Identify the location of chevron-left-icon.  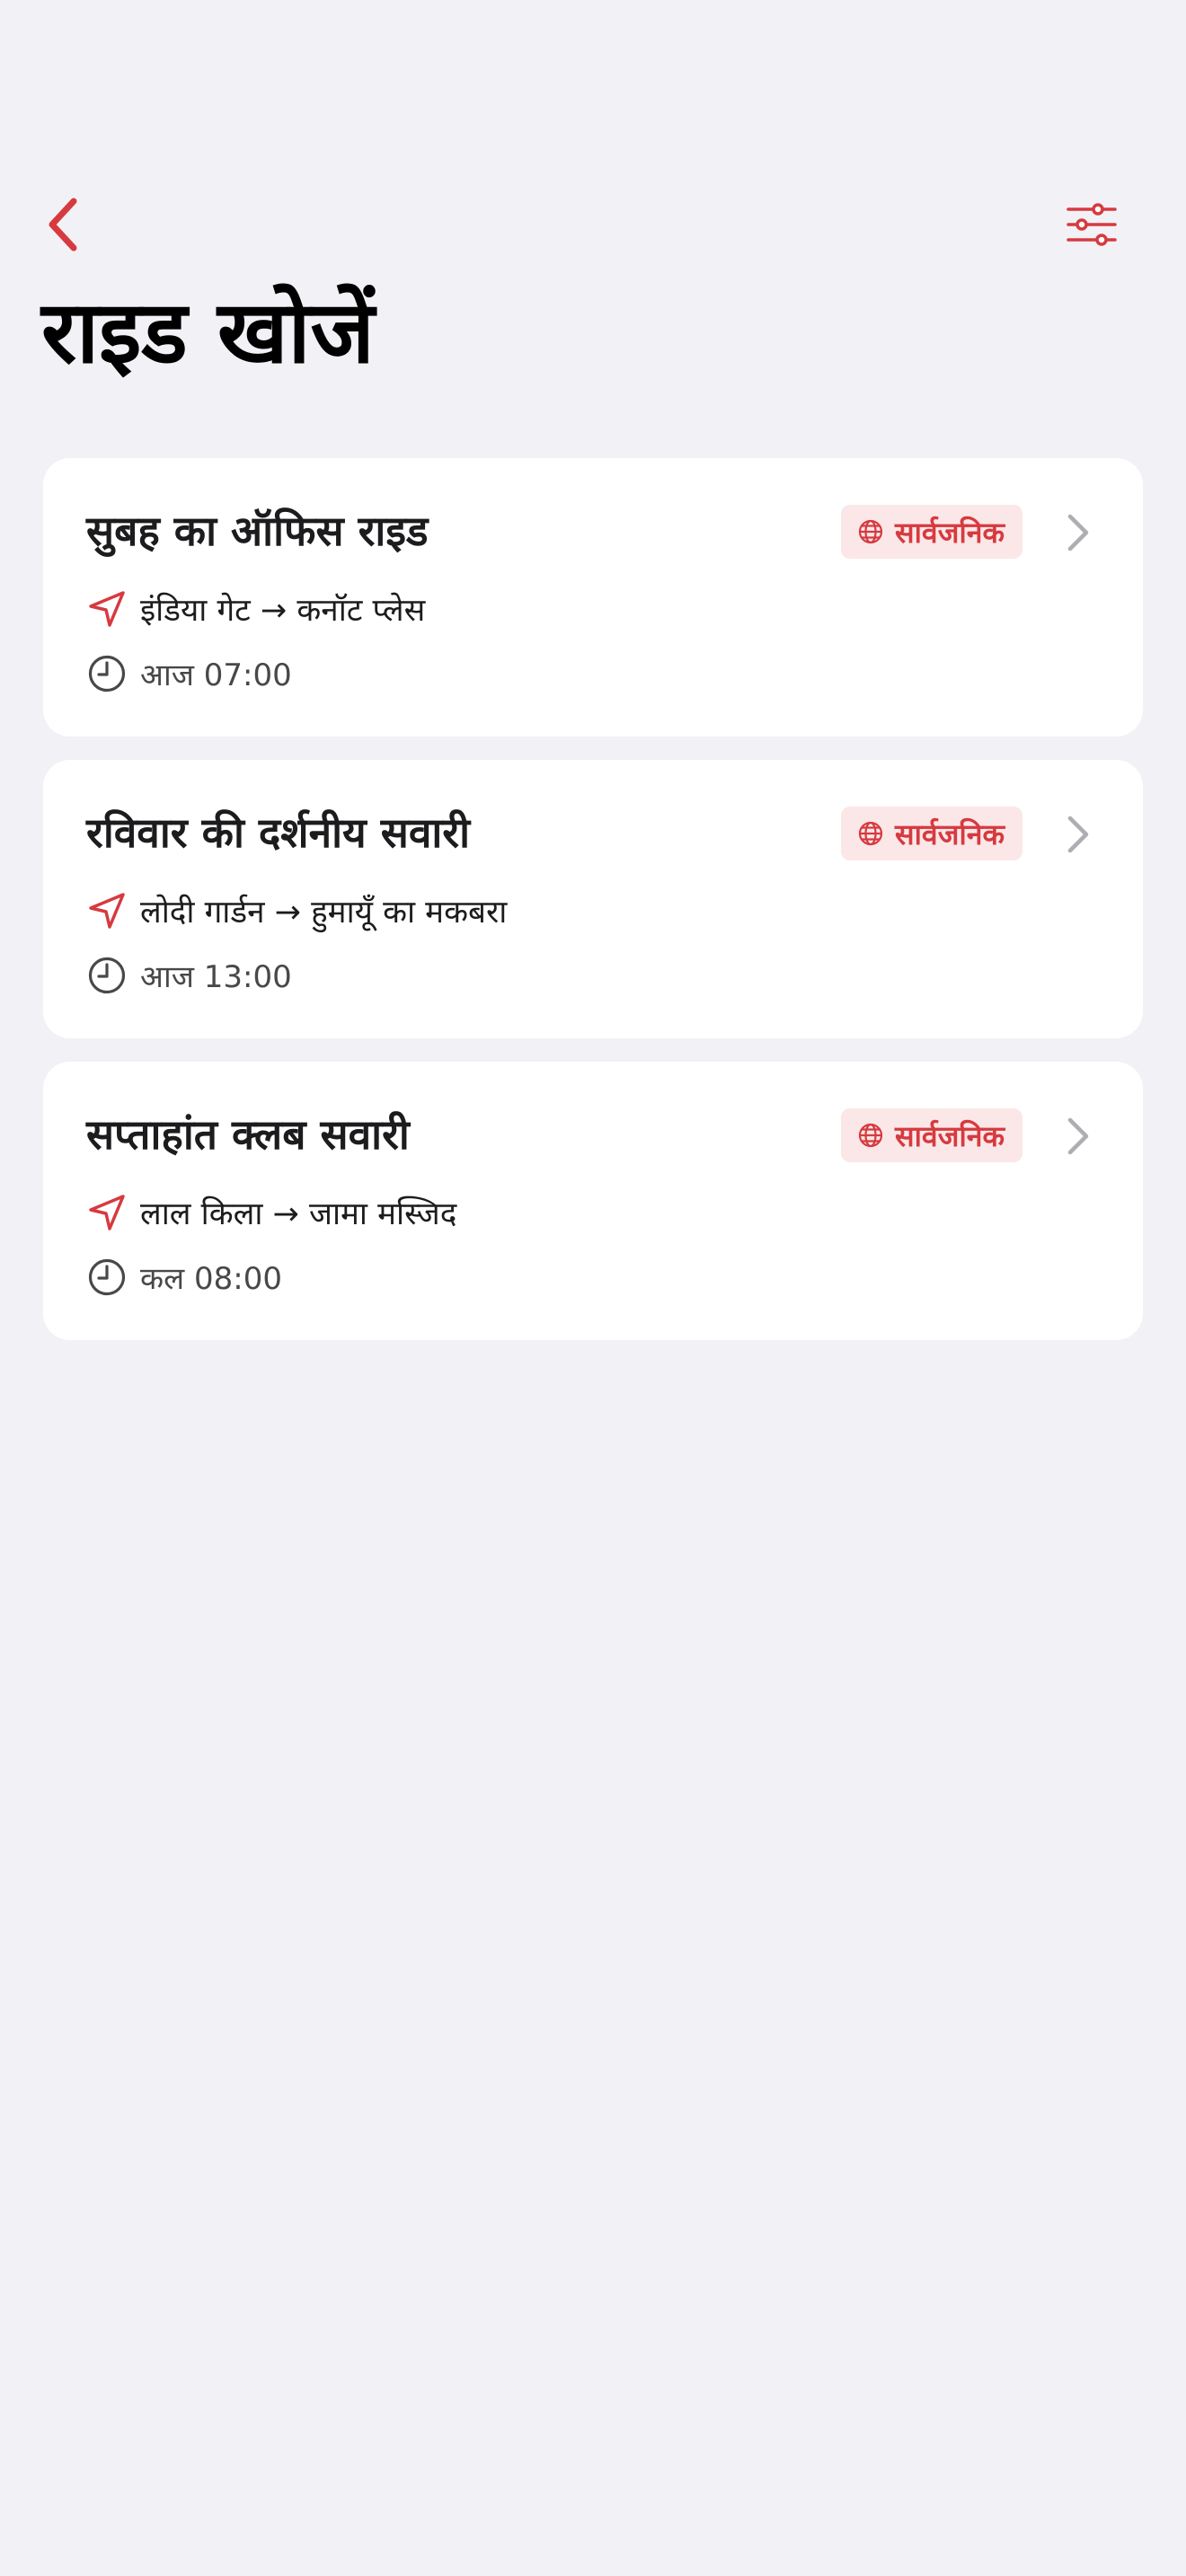
(63, 224).